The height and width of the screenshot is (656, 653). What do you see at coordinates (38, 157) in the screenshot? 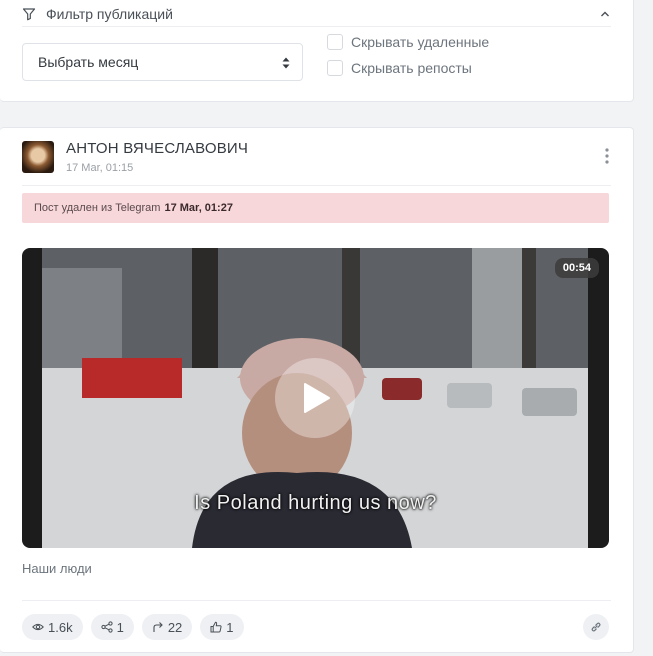
I see `avatar` at bounding box center [38, 157].